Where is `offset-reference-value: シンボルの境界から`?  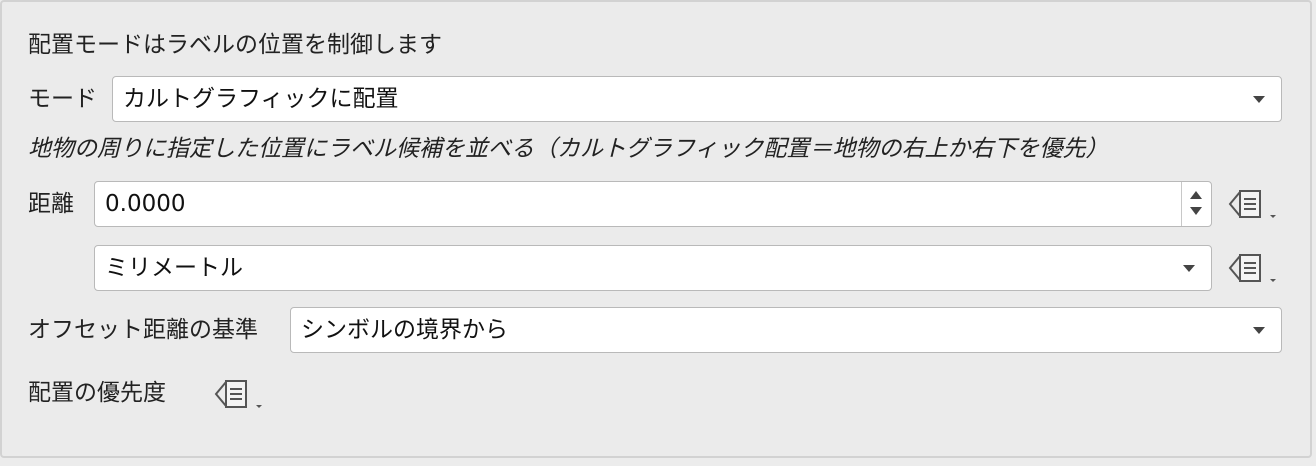
offset-reference-value: シンボルの境界から is located at coordinates (404, 330).